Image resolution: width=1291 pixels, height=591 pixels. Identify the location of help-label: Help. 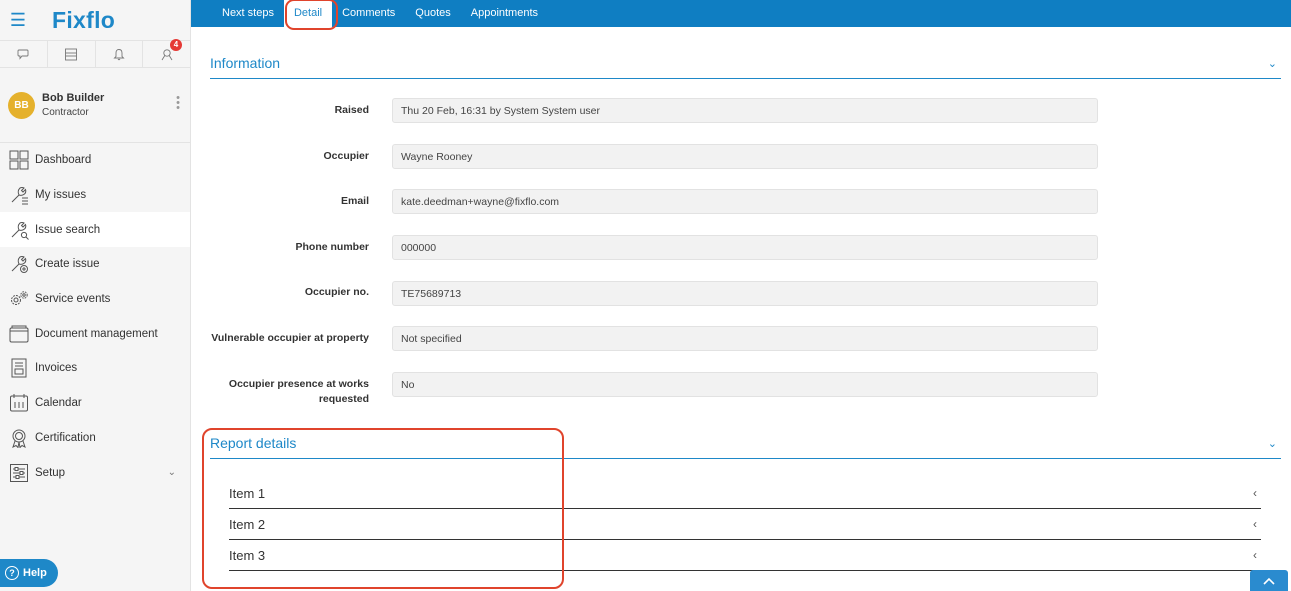
(35, 573).